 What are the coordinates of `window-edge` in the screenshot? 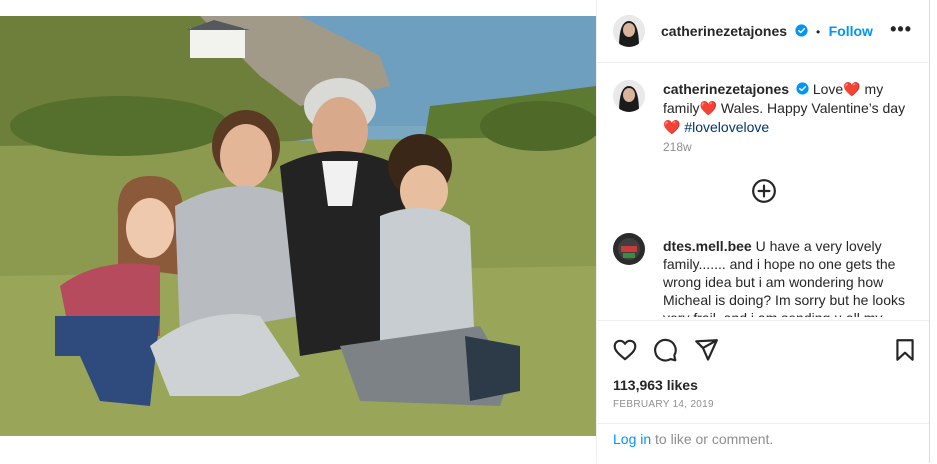 It's located at (929, 231).